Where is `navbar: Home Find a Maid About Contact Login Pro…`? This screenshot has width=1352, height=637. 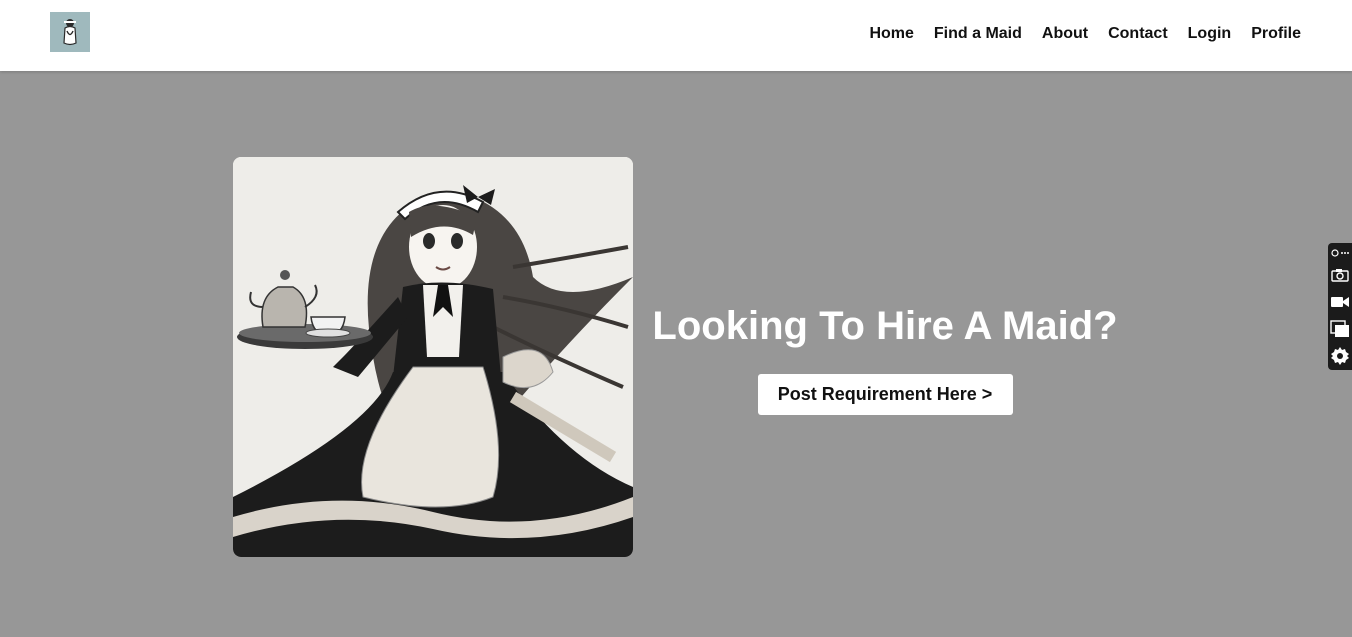 navbar: Home Find a Maid About Contact Login Pro… is located at coordinates (676, 35).